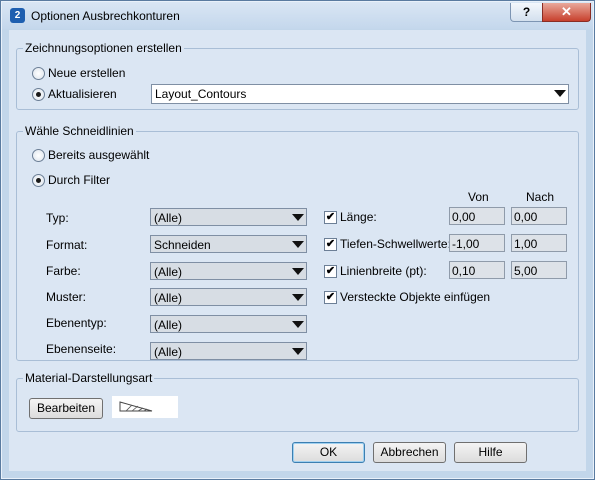 The height and width of the screenshot is (480, 595). I want to click on material-preview, so click(145, 407).